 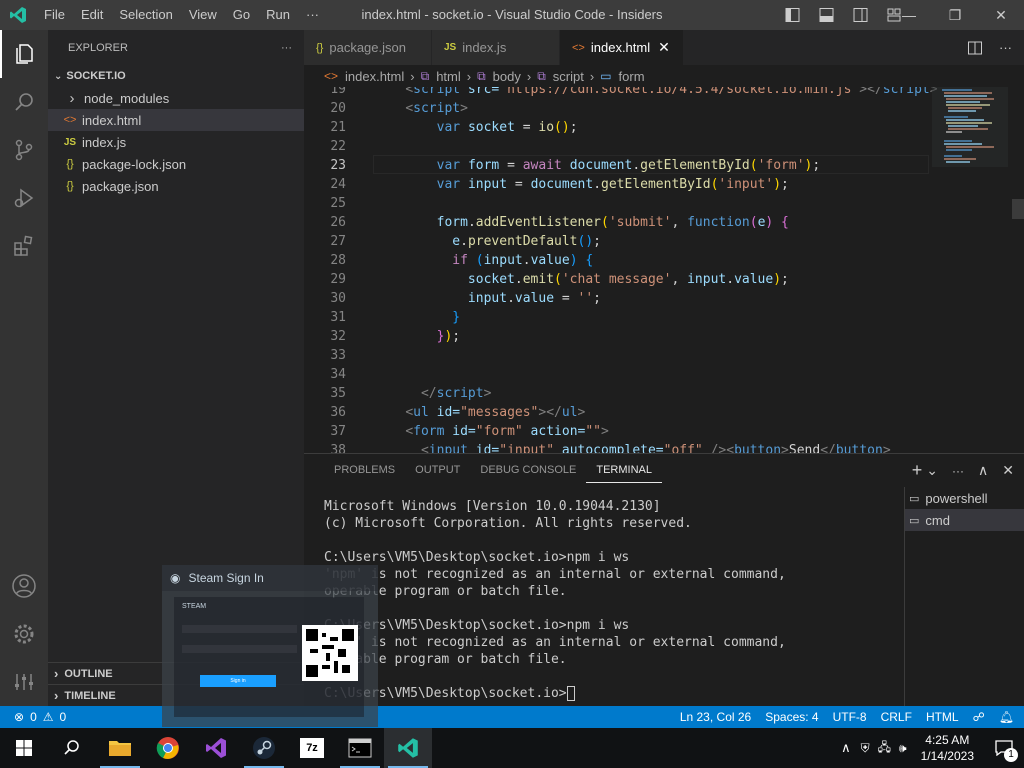 What do you see at coordinates (176, 98) in the screenshot?
I see `tree-item-node-modules: › node_modules` at bounding box center [176, 98].